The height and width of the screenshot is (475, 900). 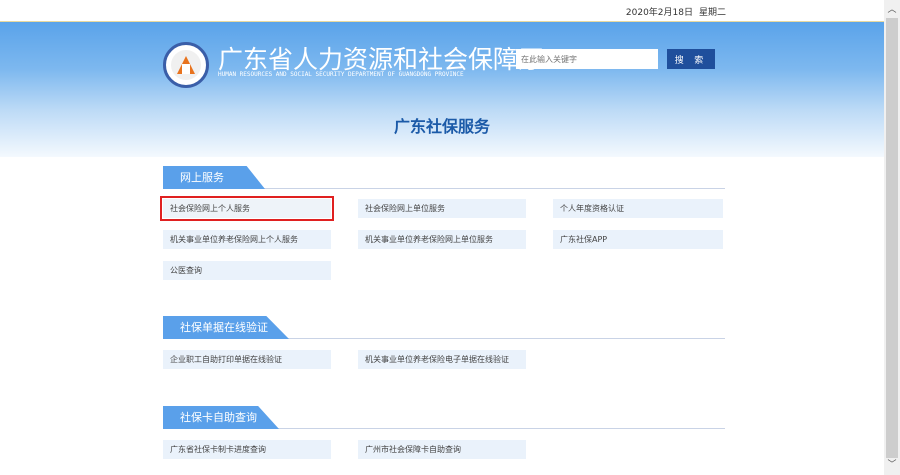 I want to click on section-title: 社保单据在线验证, so click(x=226, y=327).